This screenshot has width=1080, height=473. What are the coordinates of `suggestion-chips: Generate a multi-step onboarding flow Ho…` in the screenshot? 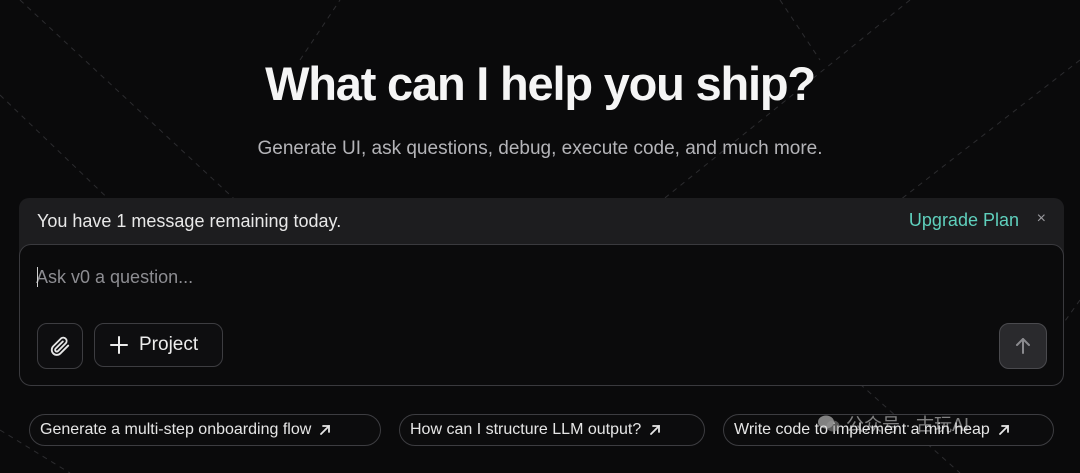 It's located at (540, 431).